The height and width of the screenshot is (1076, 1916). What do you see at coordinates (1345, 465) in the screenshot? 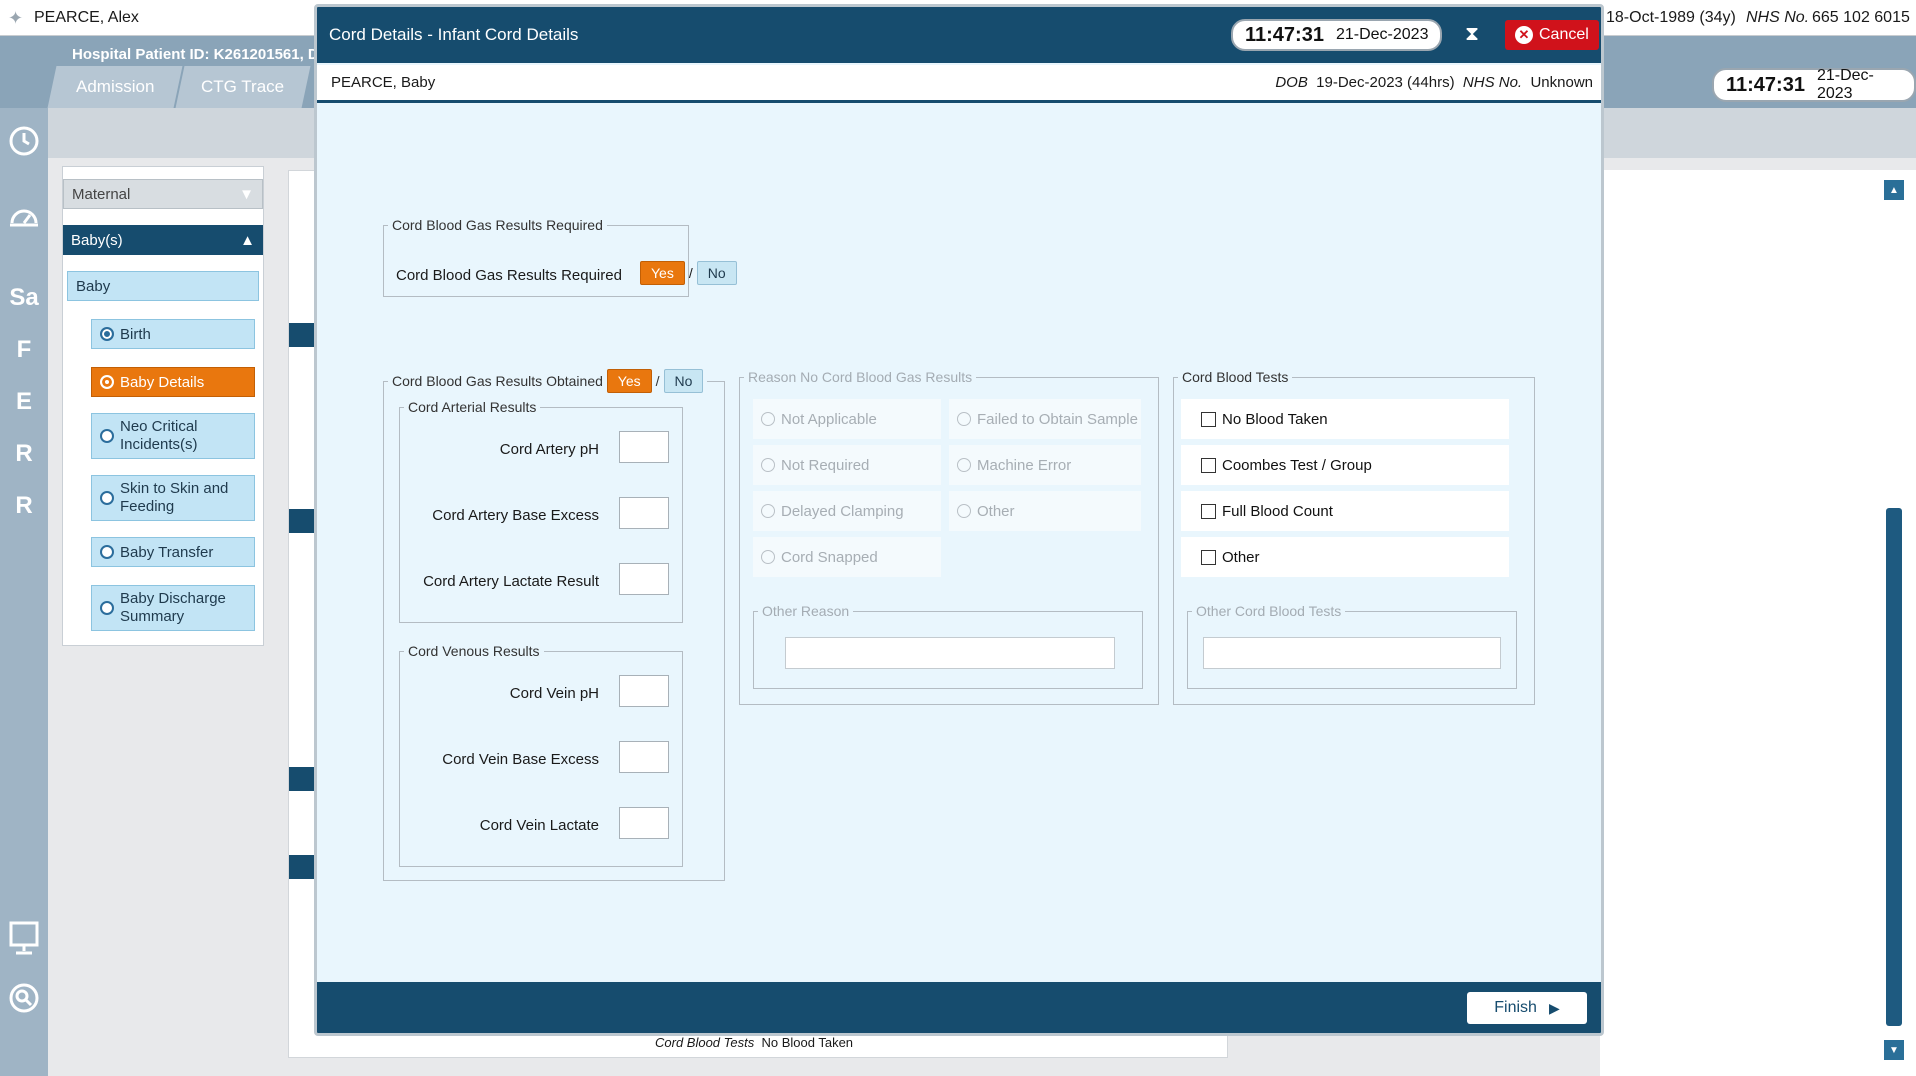
I see `test-coombes: Coombes Test / Group` at bounding box center [1345, 465].